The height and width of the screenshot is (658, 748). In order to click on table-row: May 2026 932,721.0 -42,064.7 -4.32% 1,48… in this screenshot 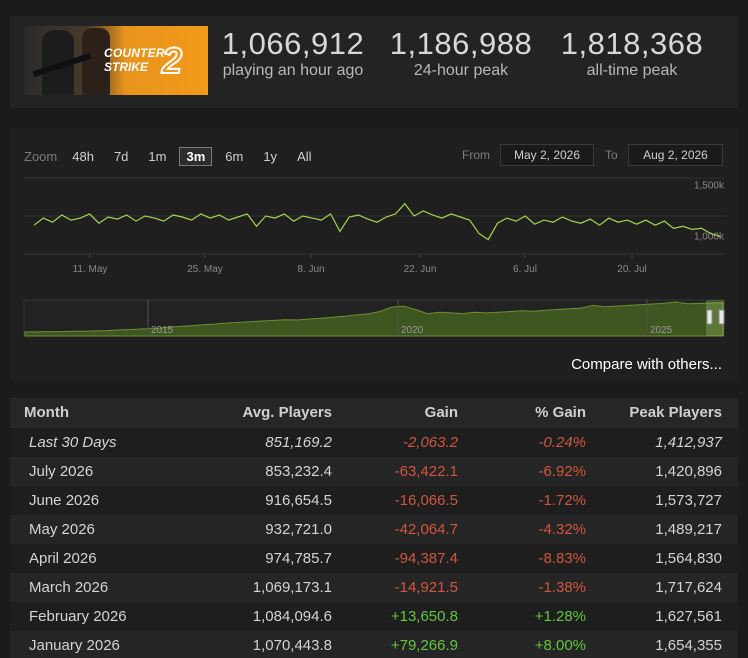, I will do `click(374, 529)`.